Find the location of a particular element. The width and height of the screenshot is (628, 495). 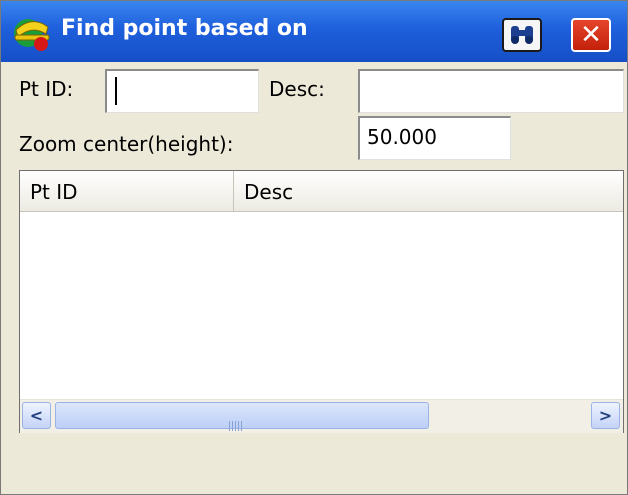

title-bar: Find point based on ✕ is located at coordinates (314, 31).